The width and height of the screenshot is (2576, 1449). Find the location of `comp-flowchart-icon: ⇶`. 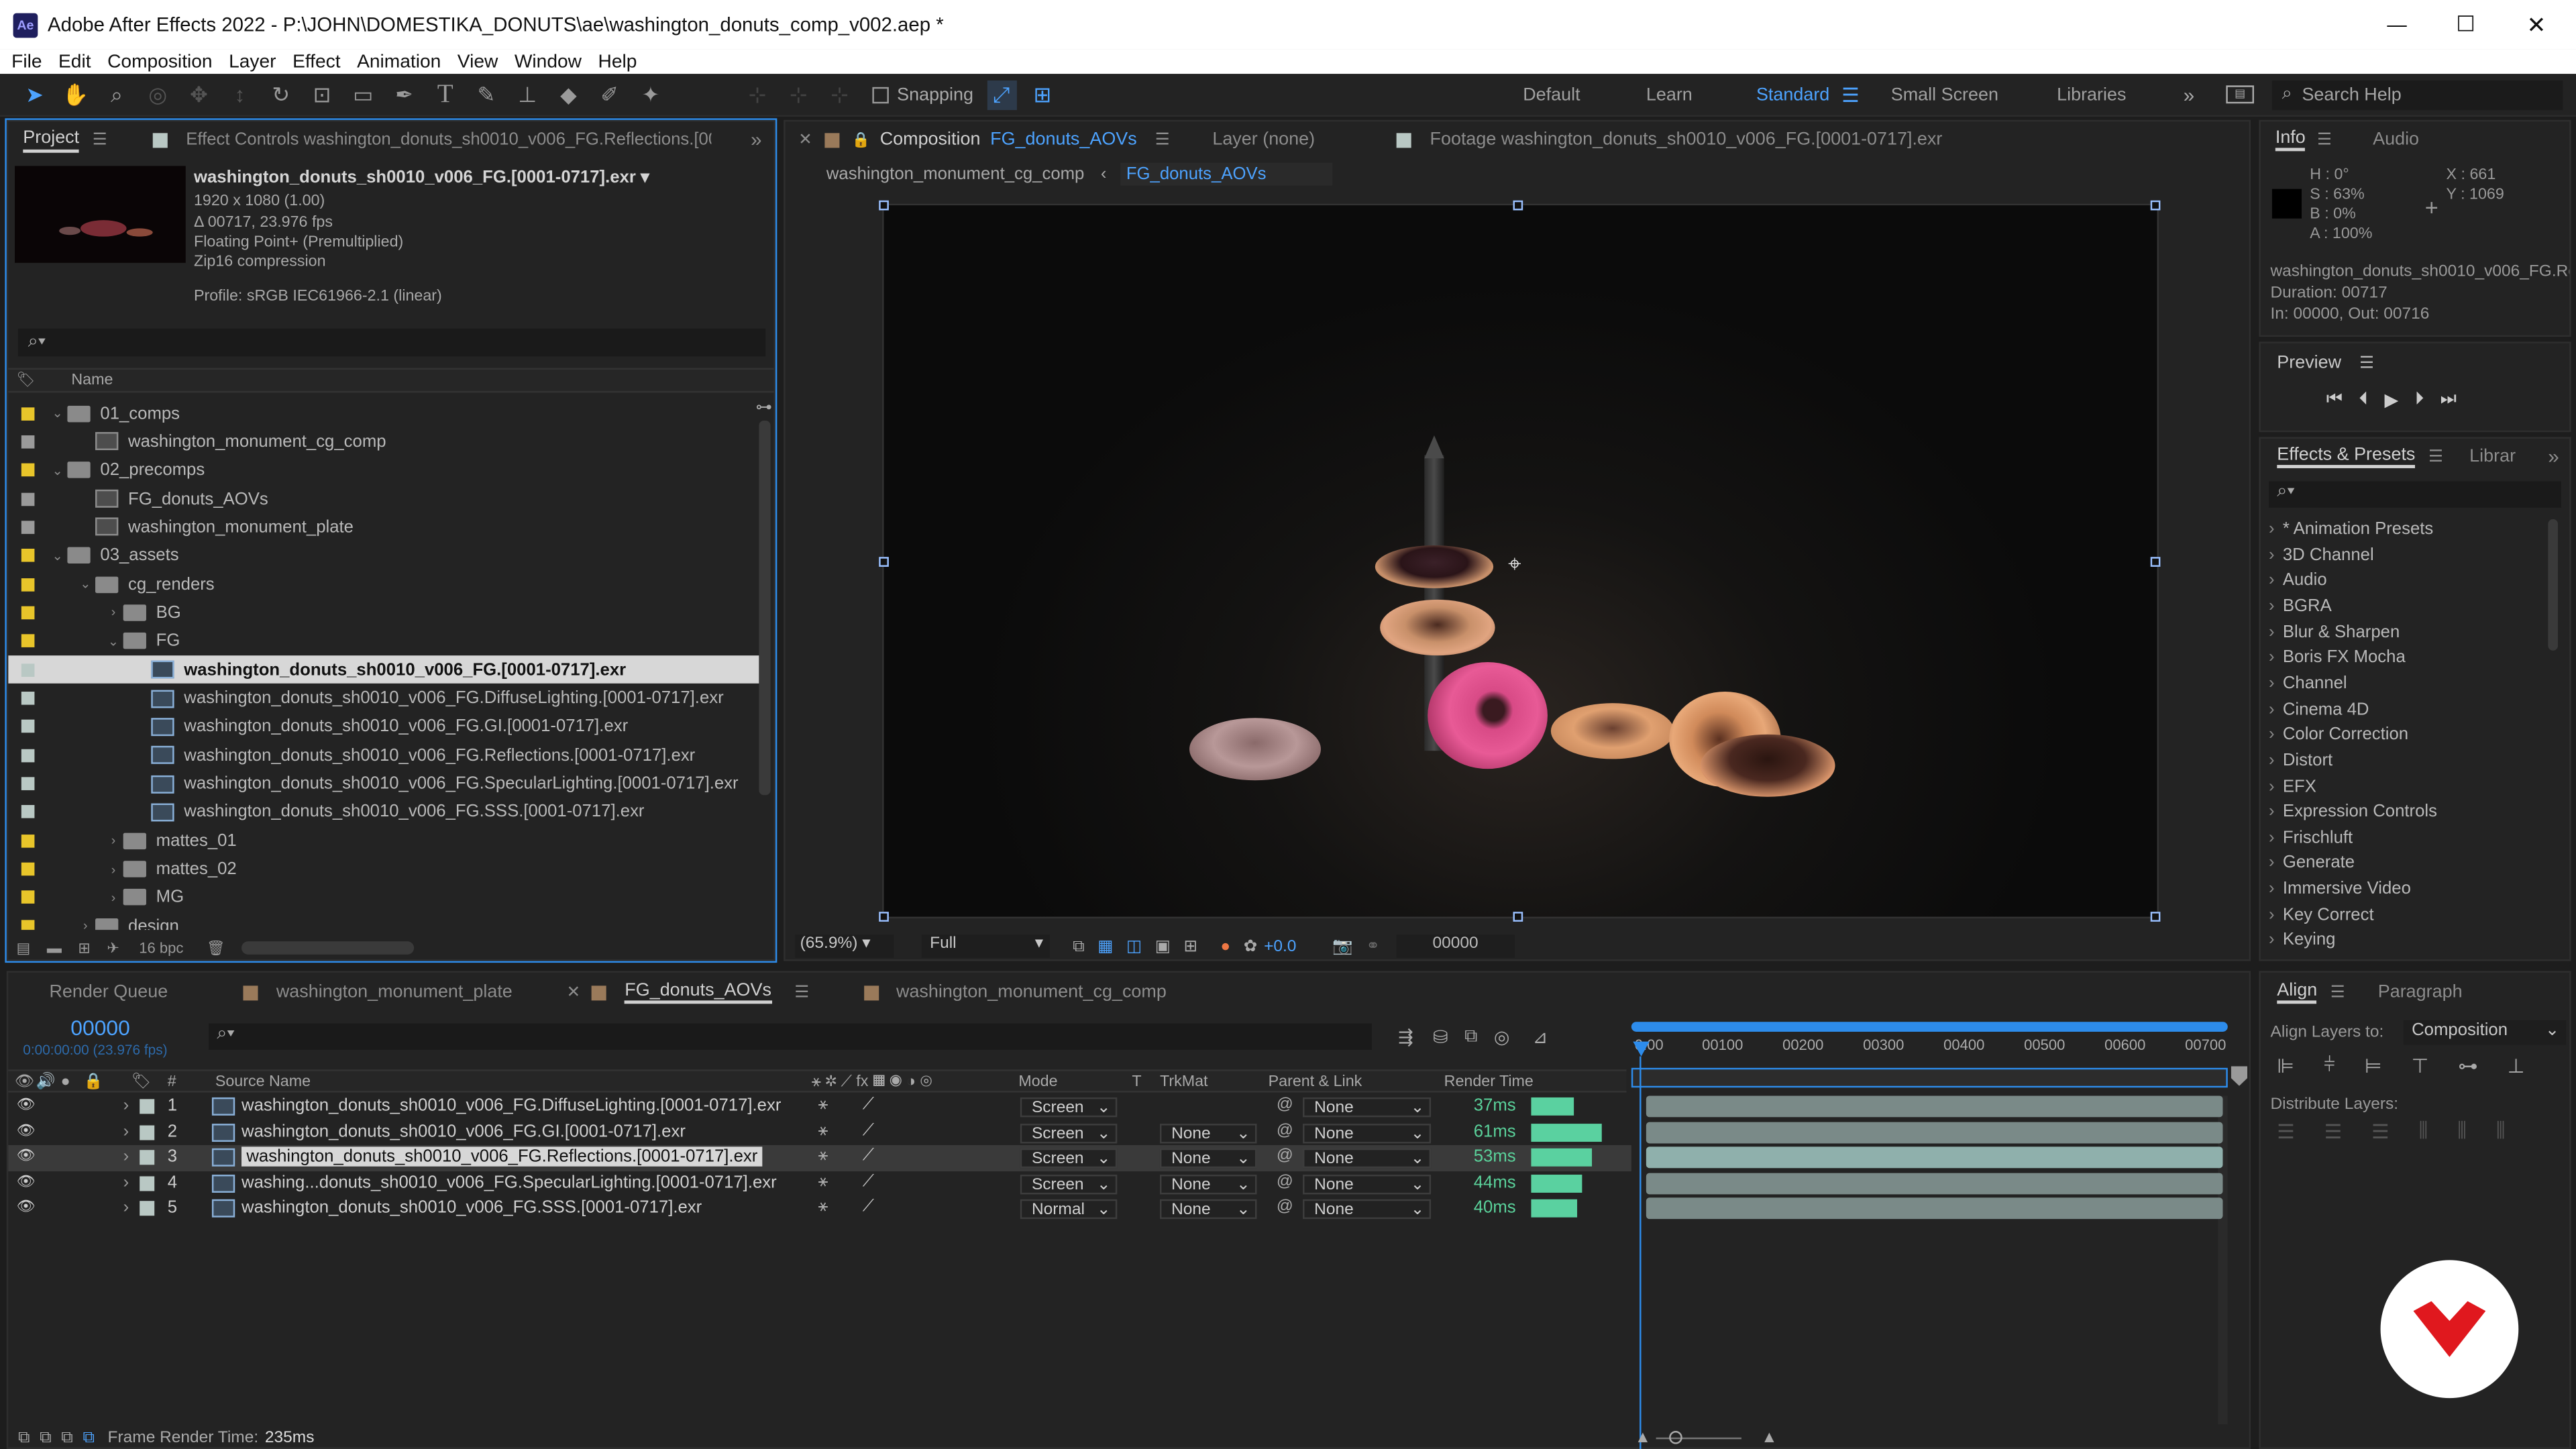

comp-flowchart-icon: ⇶ is located at coordinates (1405, 1037).